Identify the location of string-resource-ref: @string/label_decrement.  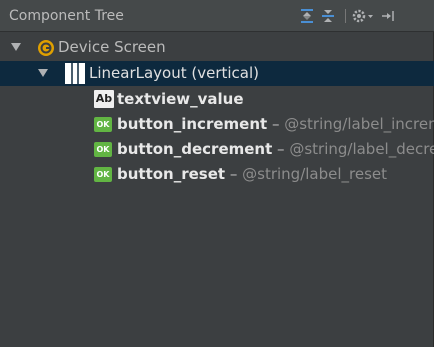
(361, 149).